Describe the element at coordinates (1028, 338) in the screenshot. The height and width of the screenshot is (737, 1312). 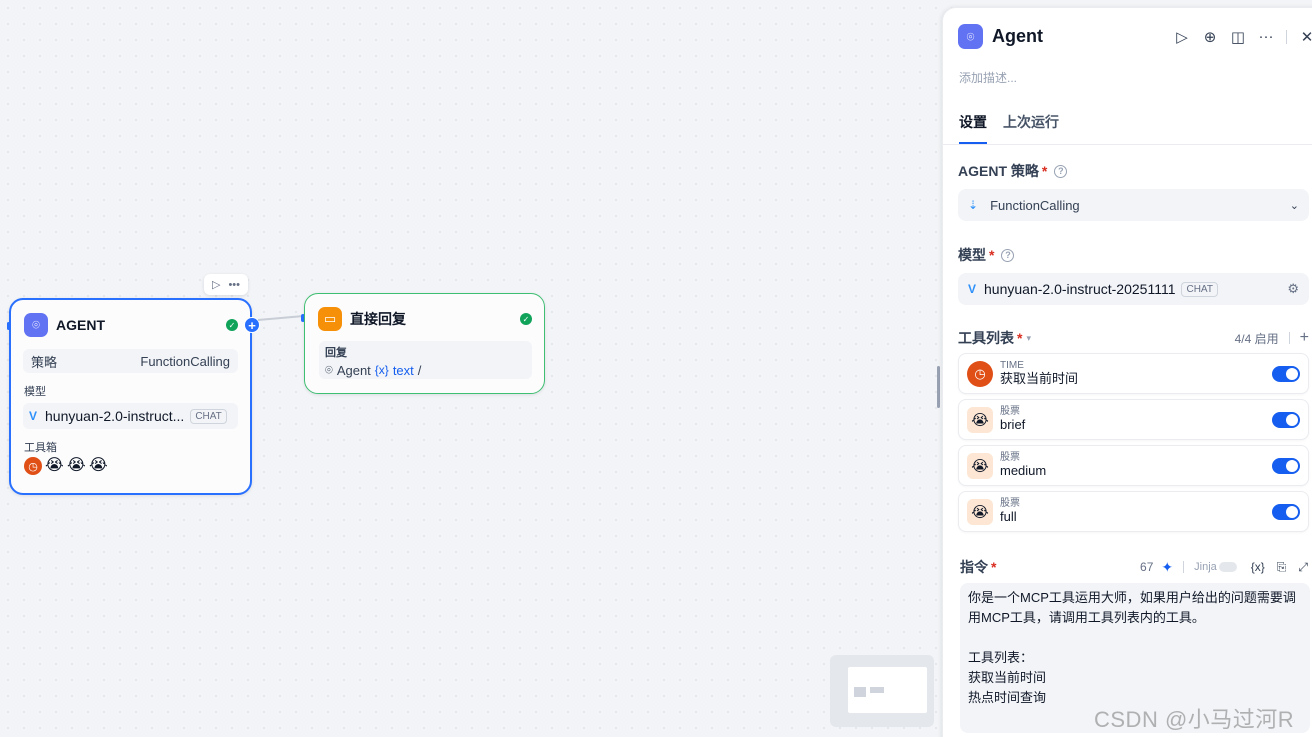
I see `collapse-icon: ▾` at that location.